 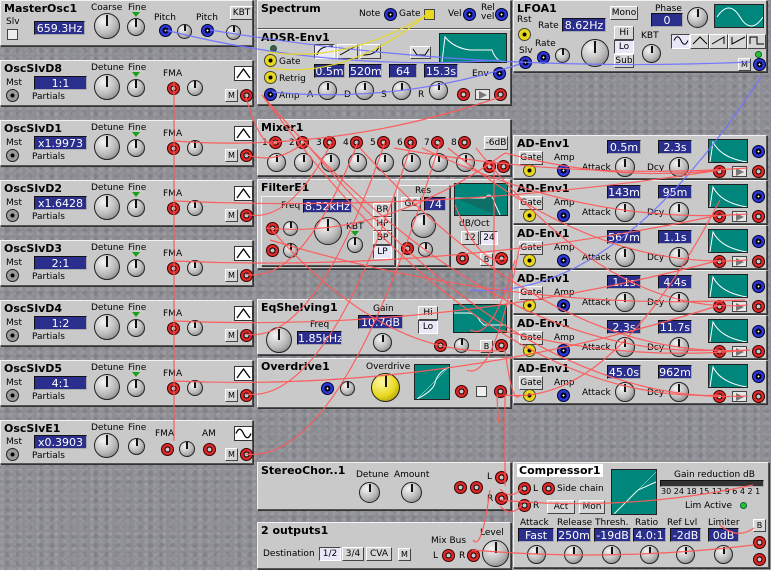 I want to click on rate-mod-input-jack, so click(x=543, y=57).